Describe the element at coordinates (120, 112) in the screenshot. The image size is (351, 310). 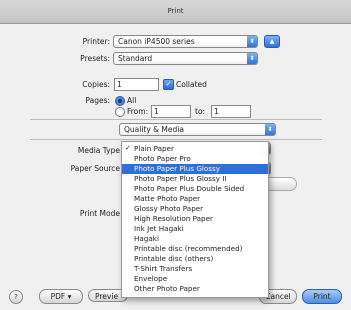
I see `pages-from-radio` at that location.